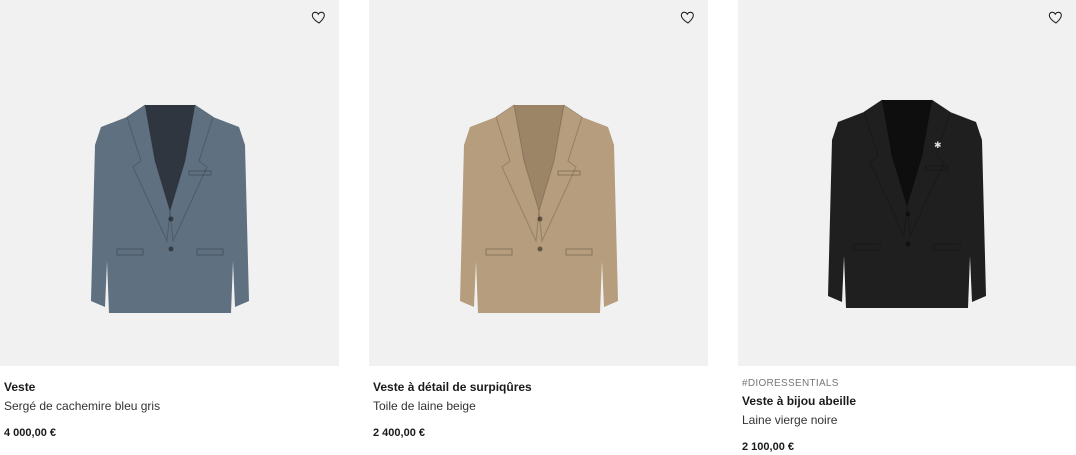 The height and width of the screenshot is (455, 1076). What do you see at coordinates (790, 420) in the screenshot?
I see `product-subtitle: Laine vierge noire` at bounding box center [790, 420].